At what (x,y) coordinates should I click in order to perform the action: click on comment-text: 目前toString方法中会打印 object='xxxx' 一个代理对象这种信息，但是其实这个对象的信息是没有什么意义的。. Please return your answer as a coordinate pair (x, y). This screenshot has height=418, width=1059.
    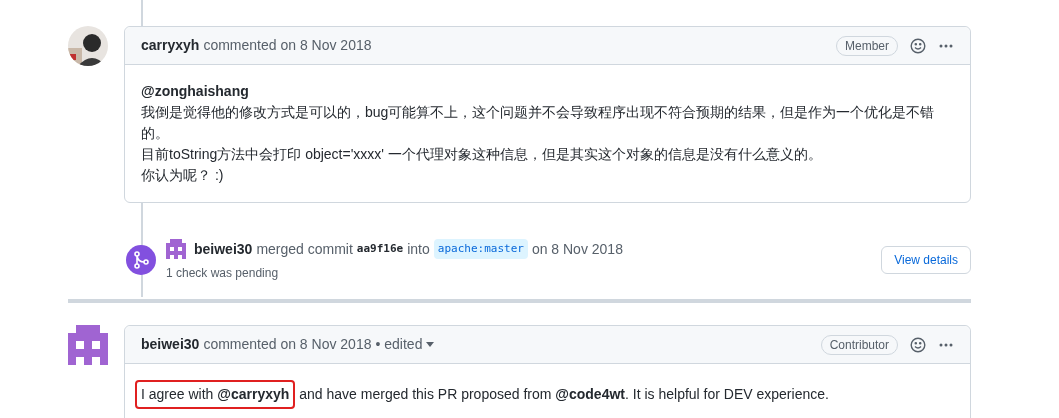
    Looking at the image, I should click on (481, 154).